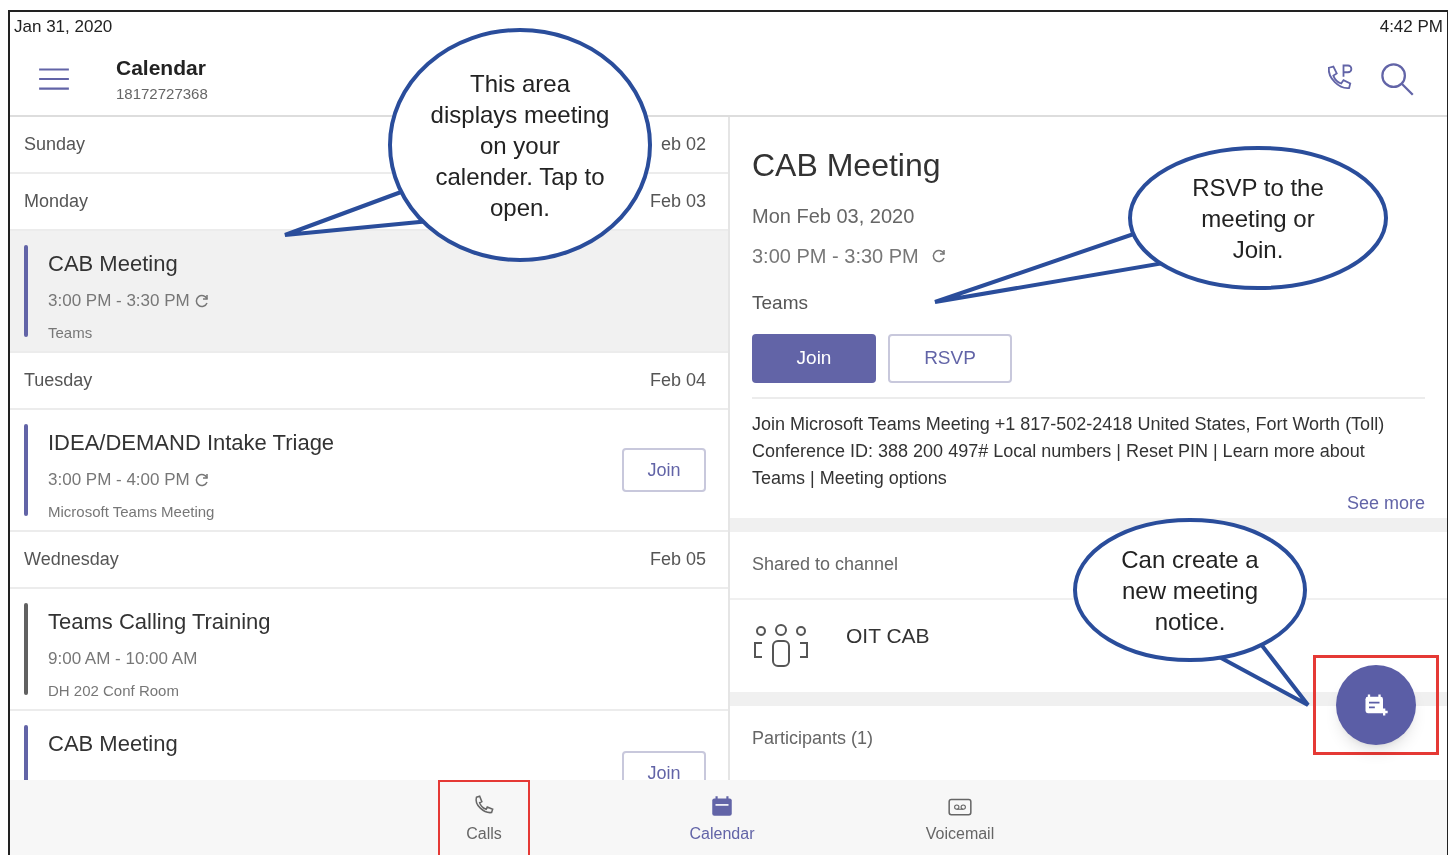 The image size is (1455, 855). Describe the element at coordinates (888, 635) in the screenshot. I see `channel-name: OIT CAB` at that location.